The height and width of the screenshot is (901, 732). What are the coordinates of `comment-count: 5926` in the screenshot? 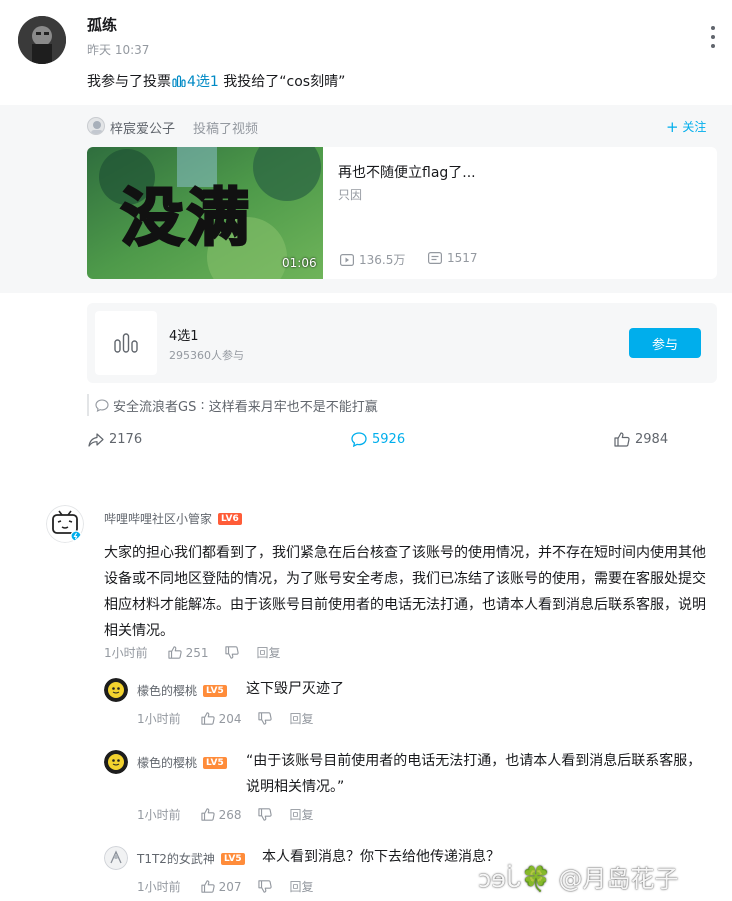 It's located at (389, 439).